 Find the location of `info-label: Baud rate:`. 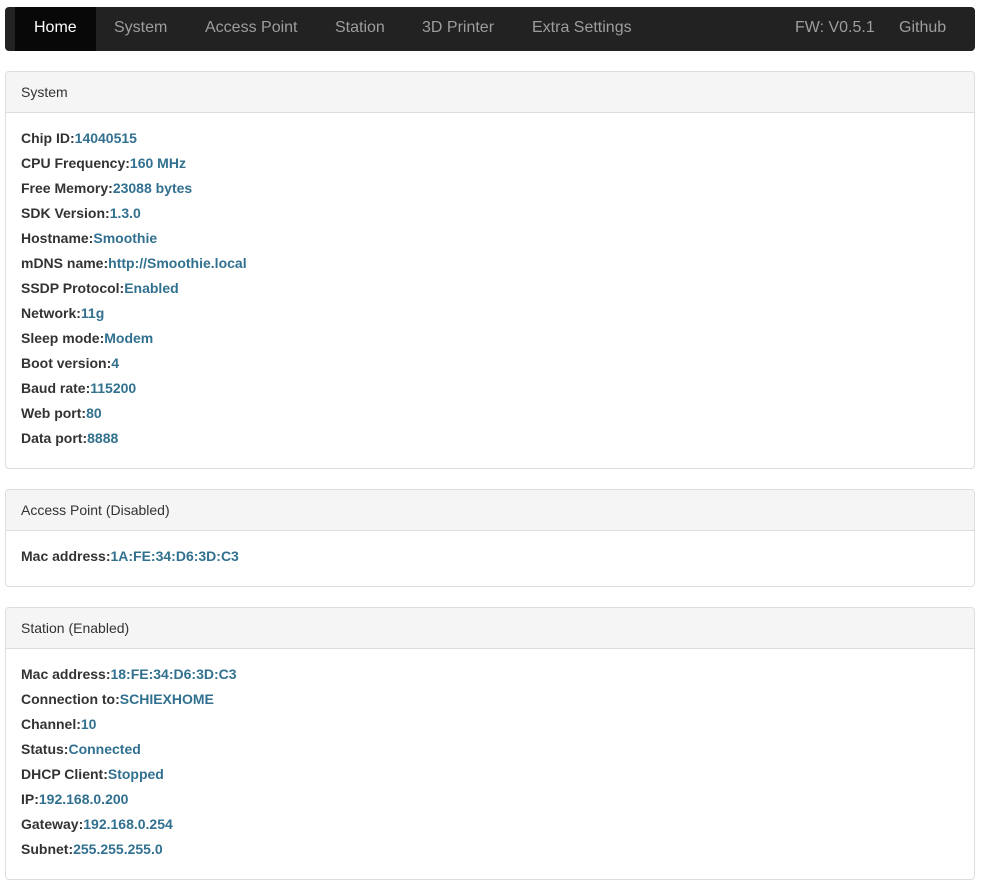

info-label: Baud rate: is located at coordinates (56, 388).